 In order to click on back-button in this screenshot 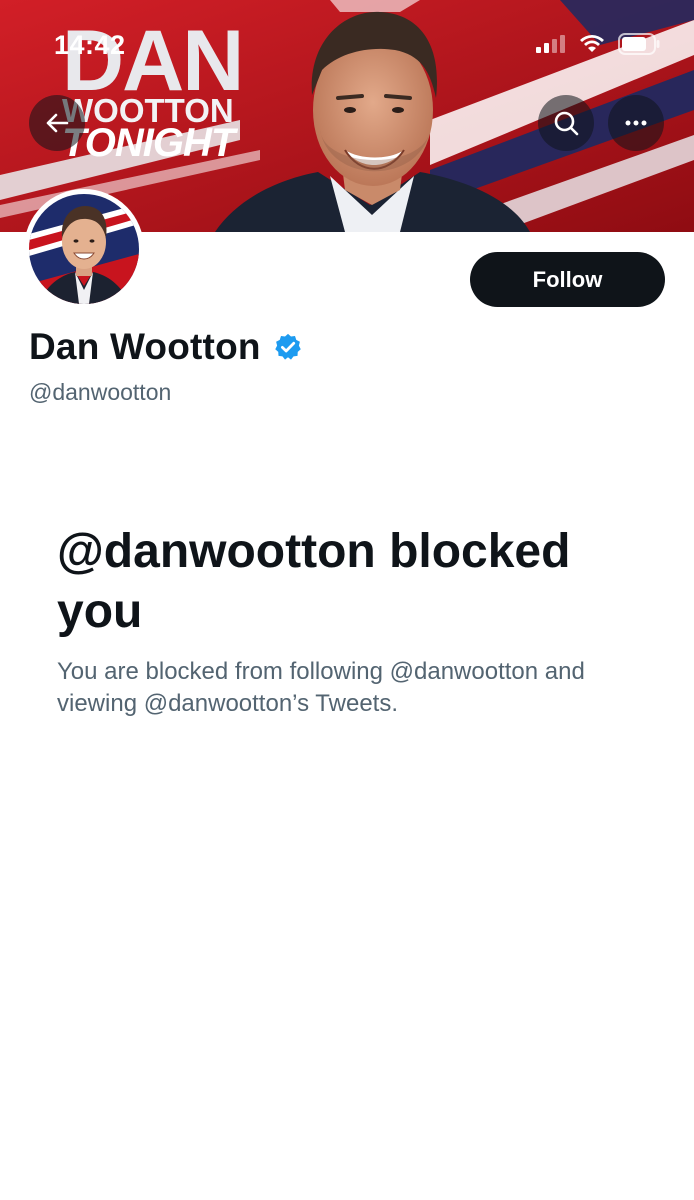, I will do `click(57, 123)`.